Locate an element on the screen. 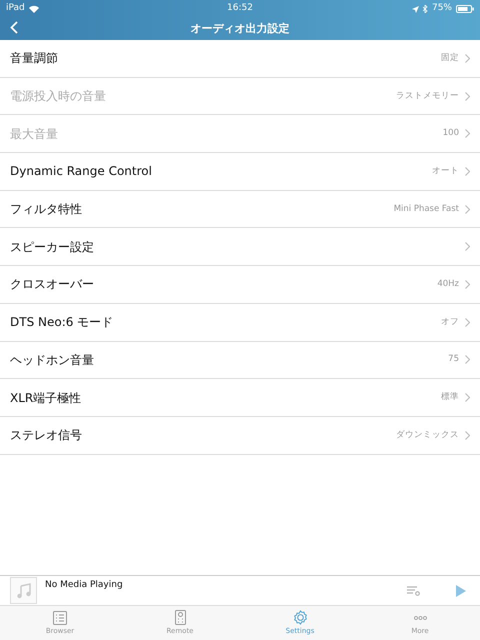 This screenshot has width=480, height=640. setting-label: DTS Neo:6 モード is located at coordinates (62, 322).